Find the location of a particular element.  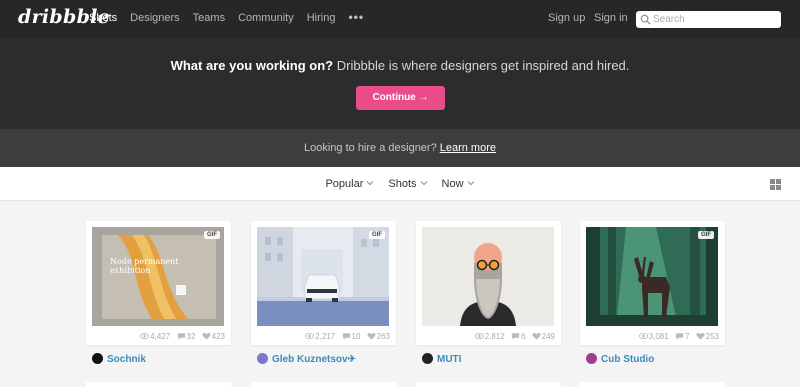

author-name: Sochnik is located at coordinates (126, 359).